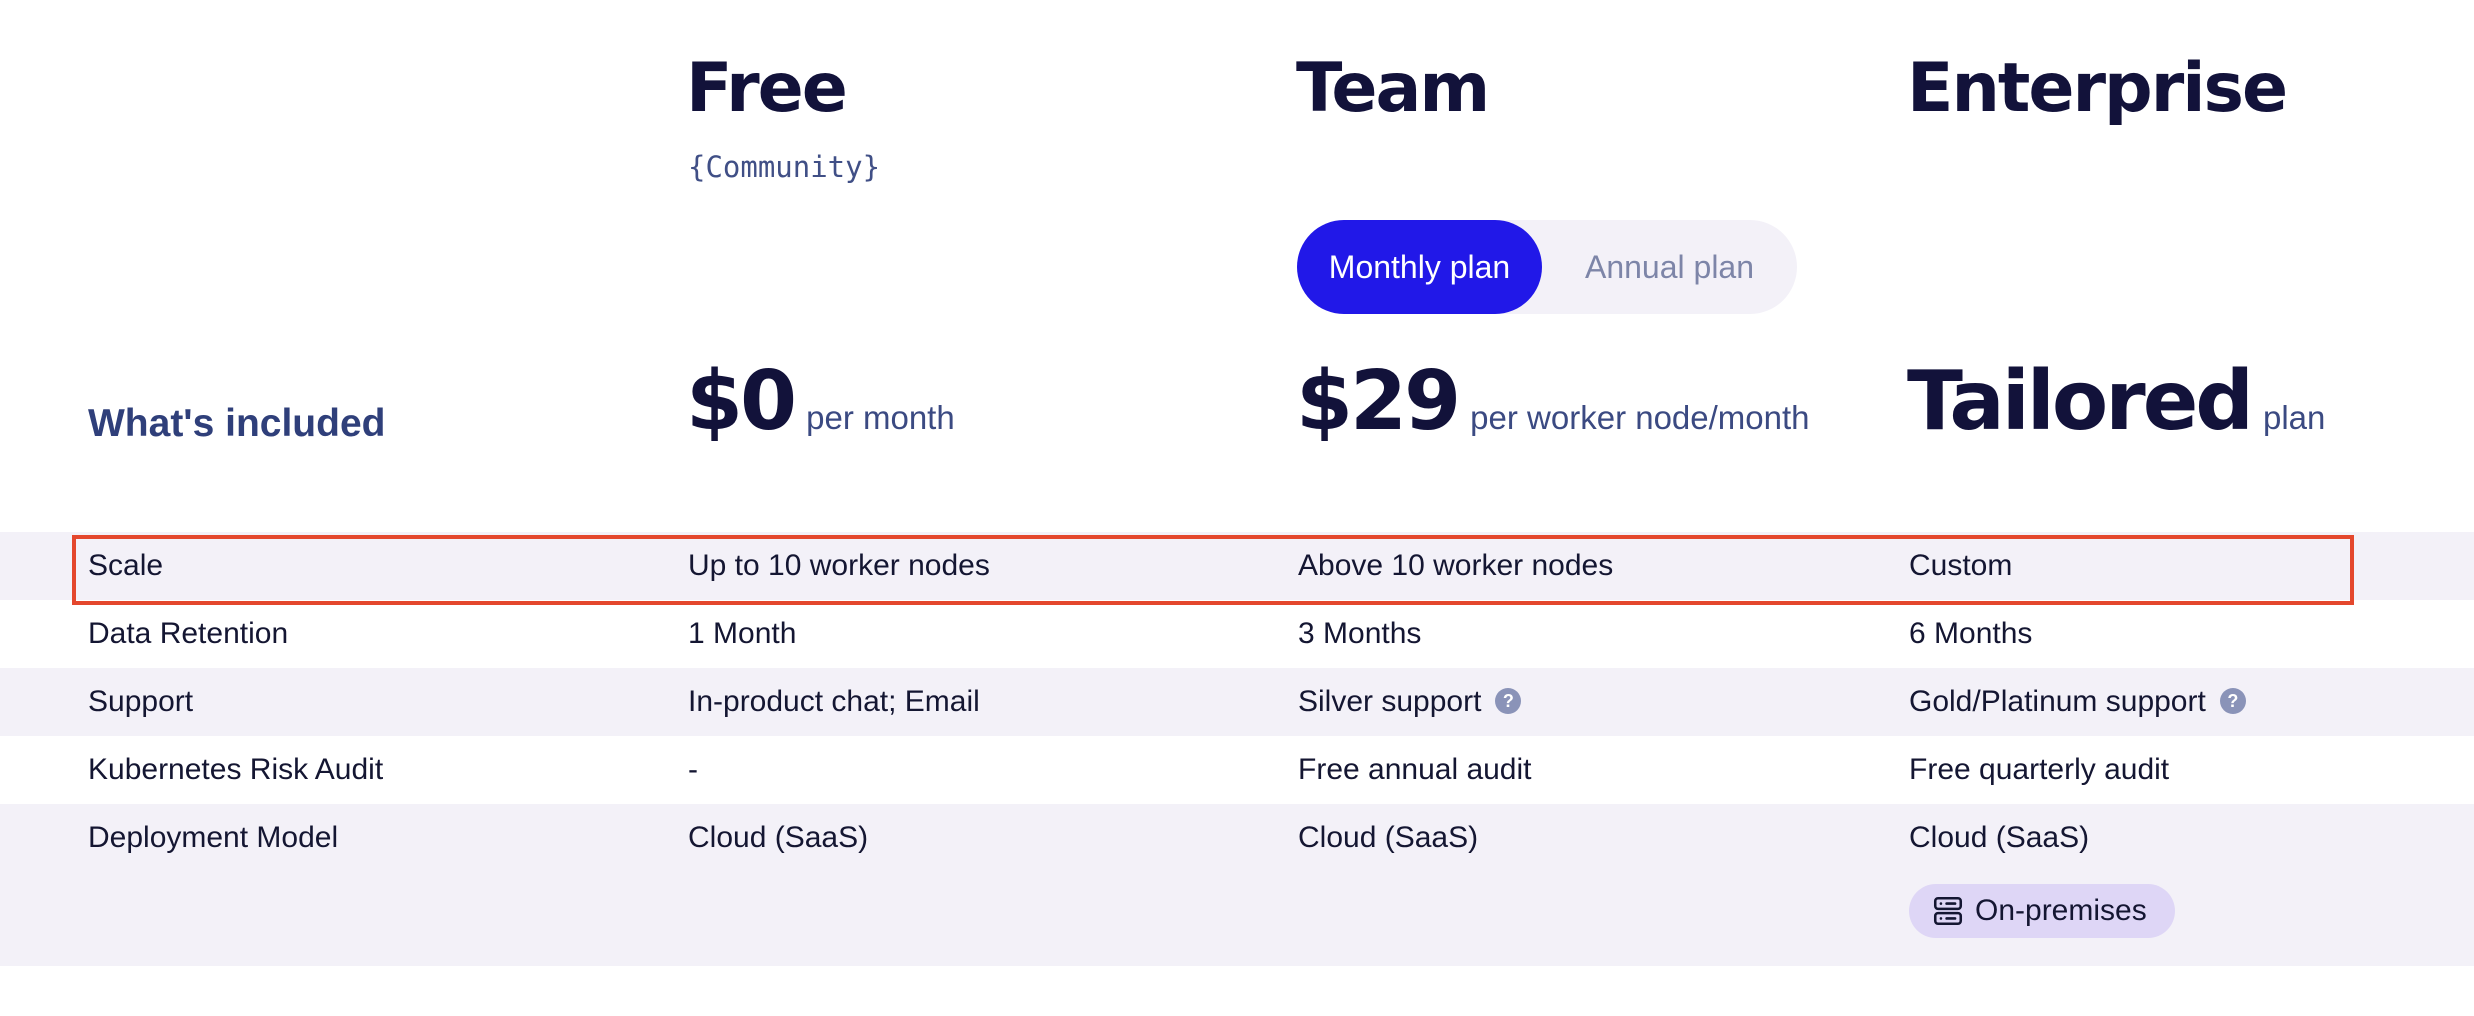 This screenshot has height=1016, width=2474. Describe the element at coordinates (742, 633) in the screenshot. I see `cell-free: 1 Month` at that location.